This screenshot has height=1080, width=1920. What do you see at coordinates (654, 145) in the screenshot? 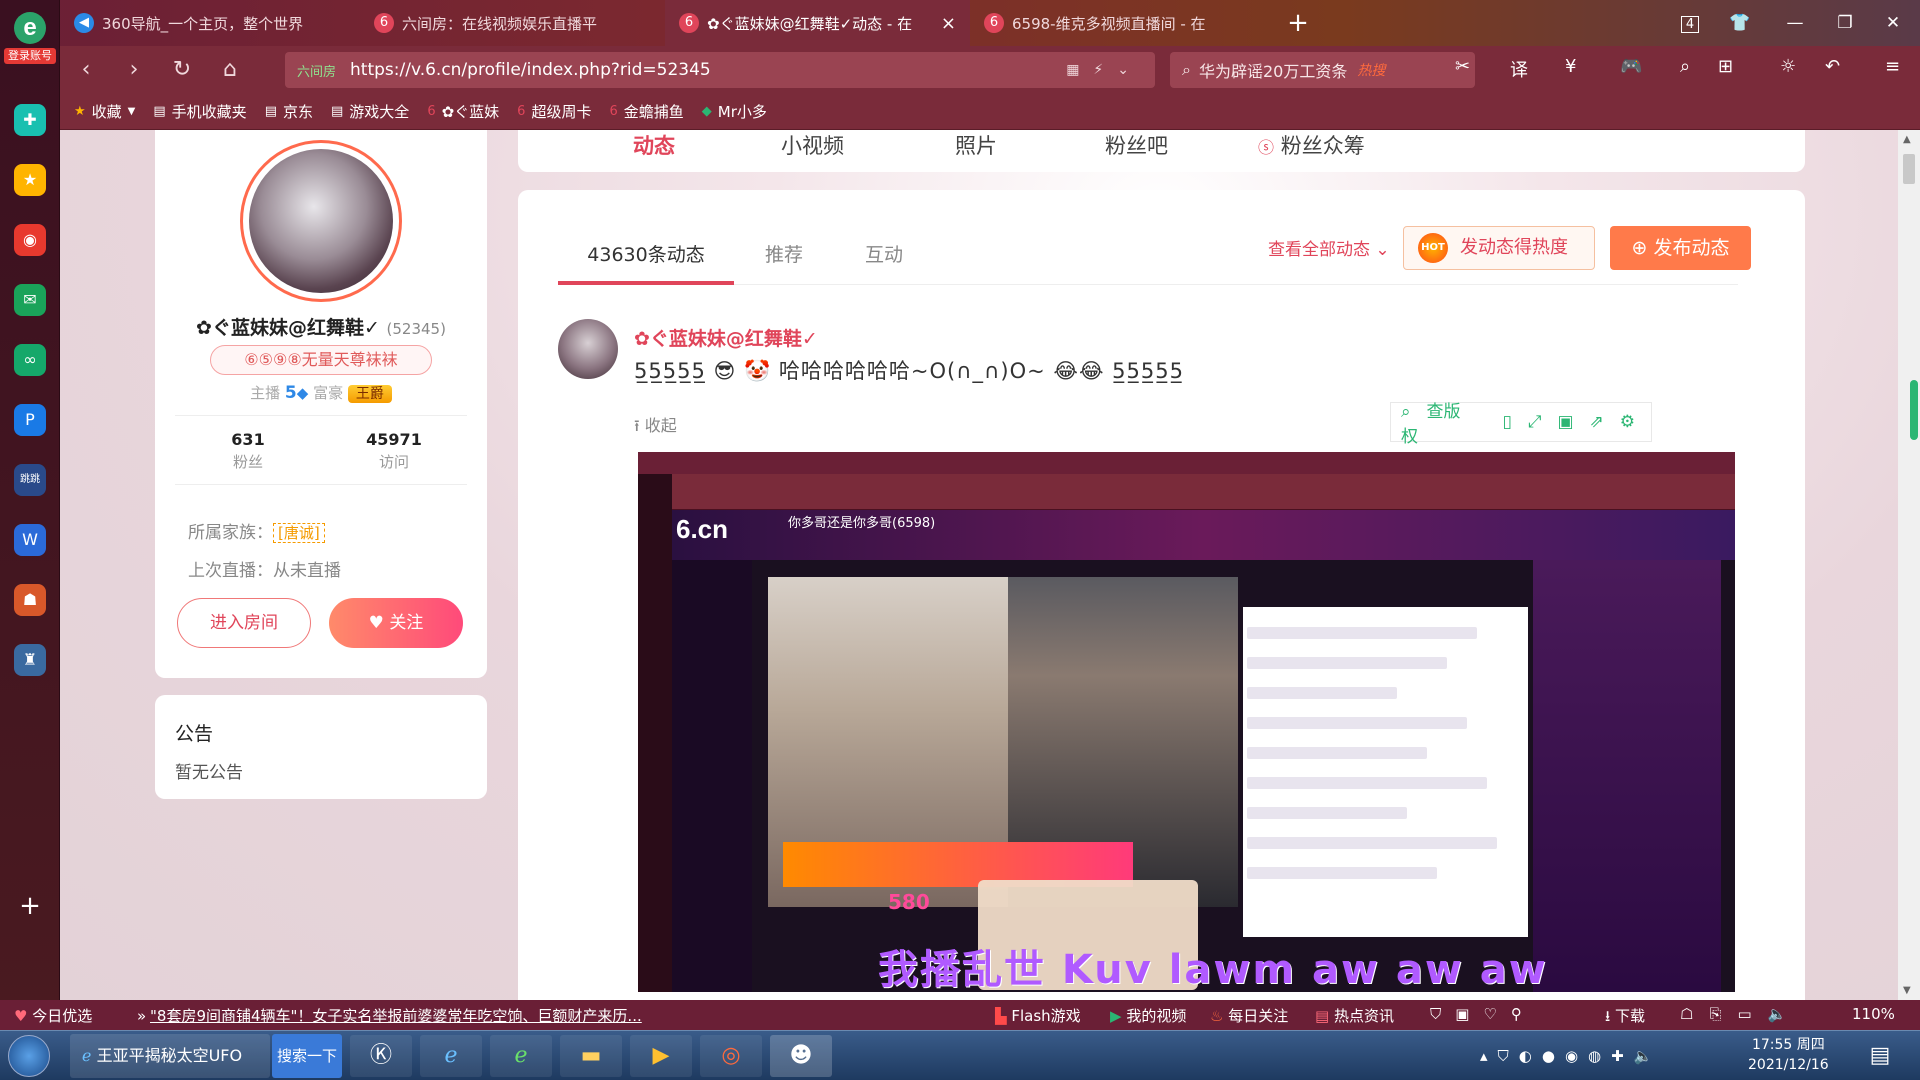
I see `nav-tab-feed: 动态` at bounding box center [654, 145].